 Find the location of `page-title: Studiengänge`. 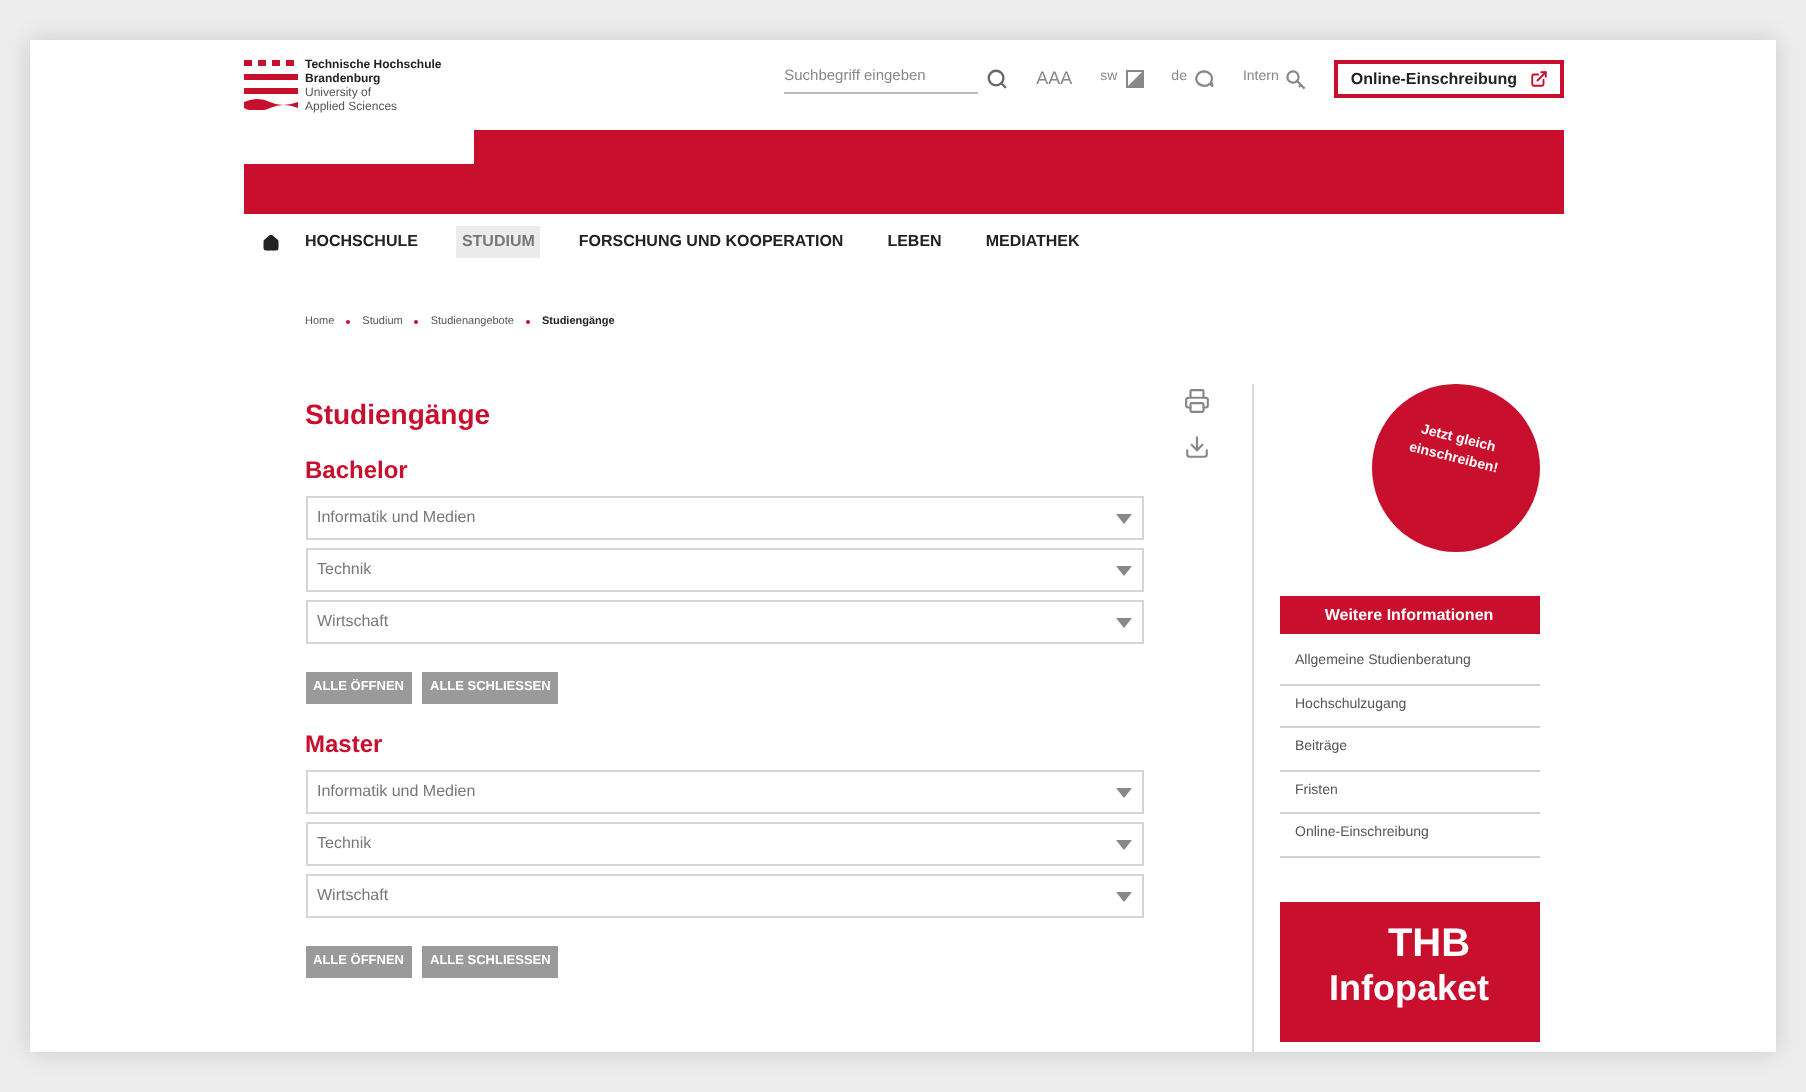

page-title: Studiengänge is located at coordinates (399, 414).